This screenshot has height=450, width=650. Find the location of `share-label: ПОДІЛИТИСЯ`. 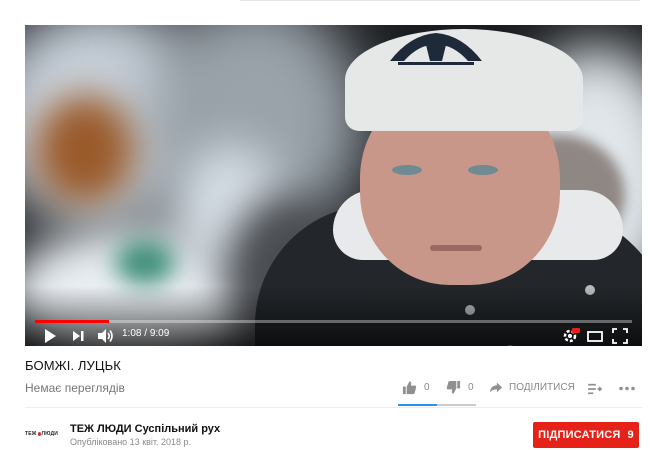

share-label: ПОДІЛИТИСЯ is located at coordinates (542, 387).